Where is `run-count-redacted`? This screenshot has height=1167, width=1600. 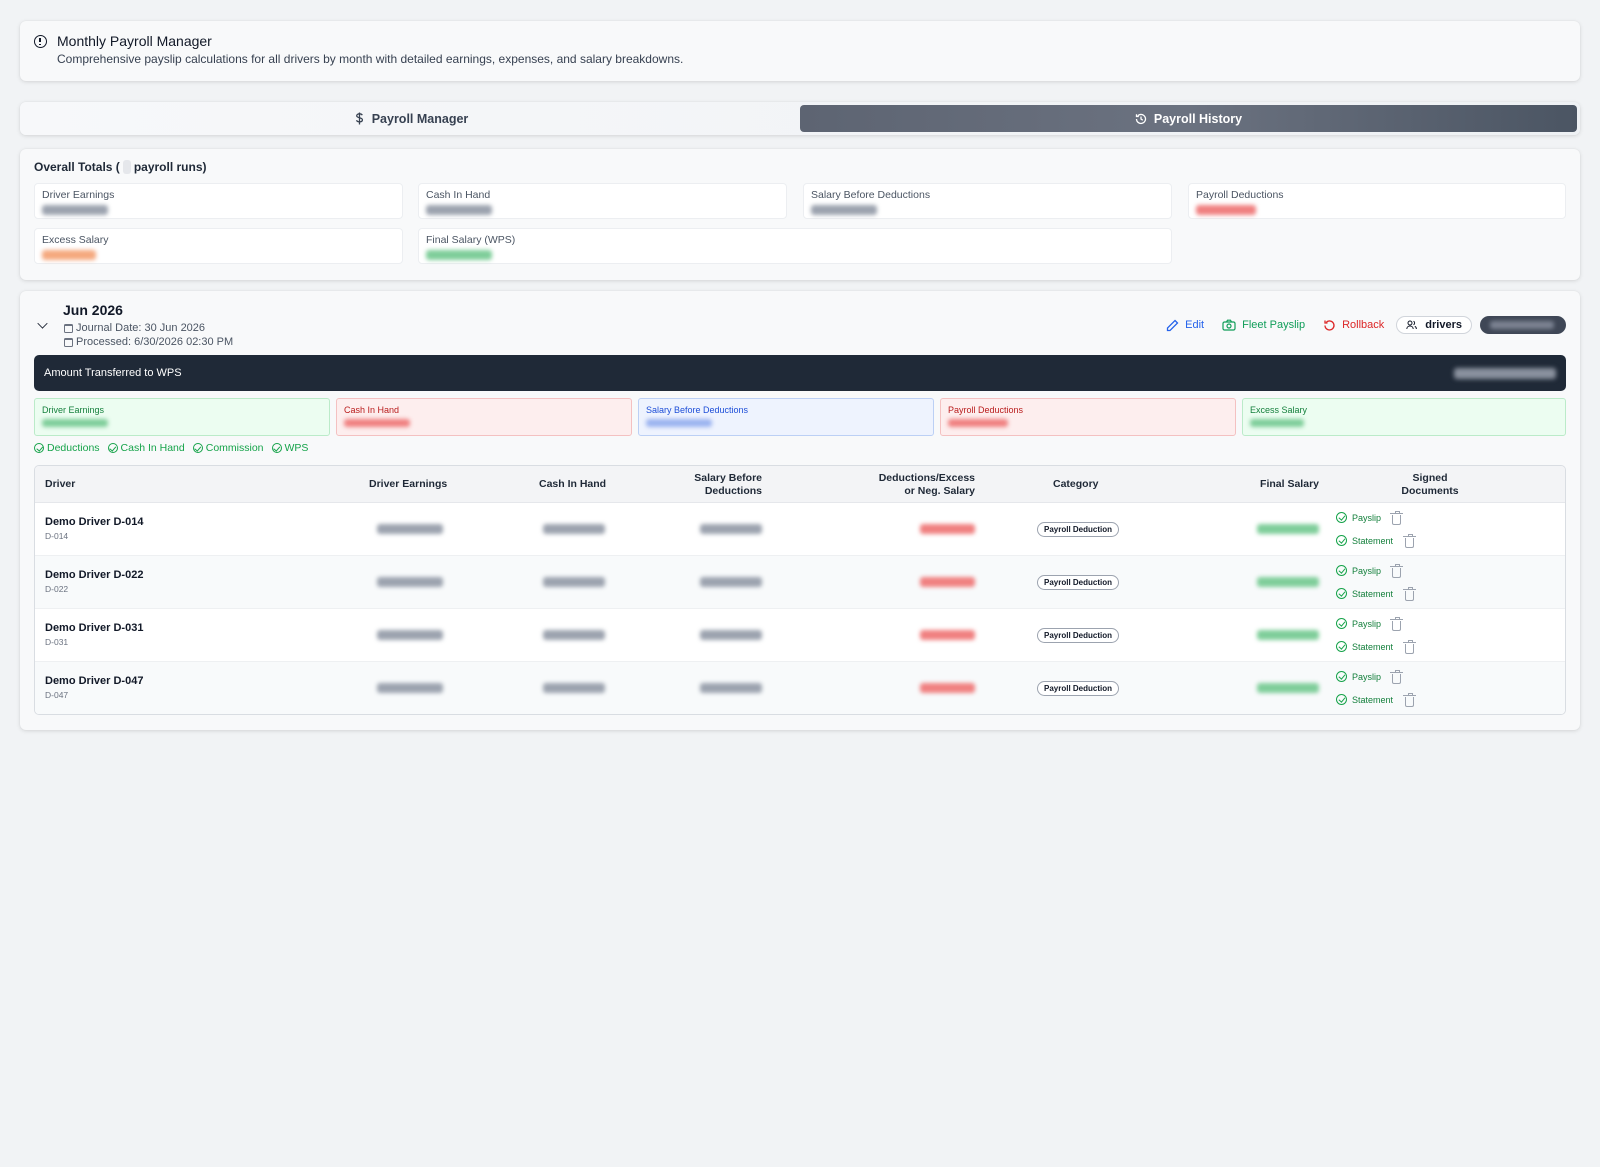 run-count-redacted is located at coordinates (126, 167).